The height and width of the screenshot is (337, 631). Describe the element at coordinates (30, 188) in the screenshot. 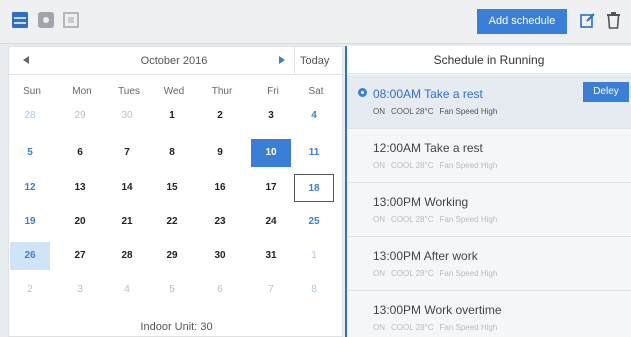

I see `calendar-day: 12` at that location.